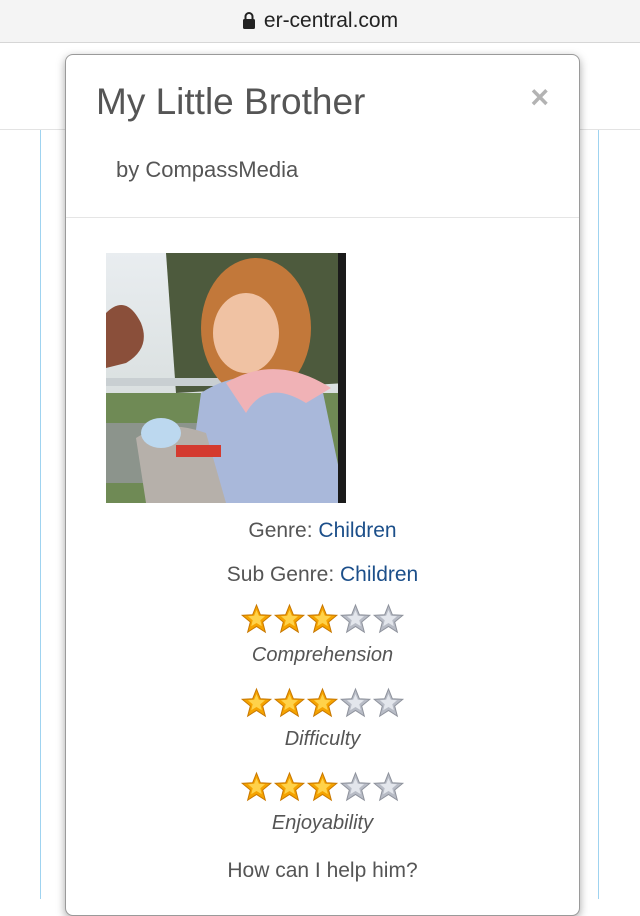  I want to click on lock-icon, so click(249, 20).